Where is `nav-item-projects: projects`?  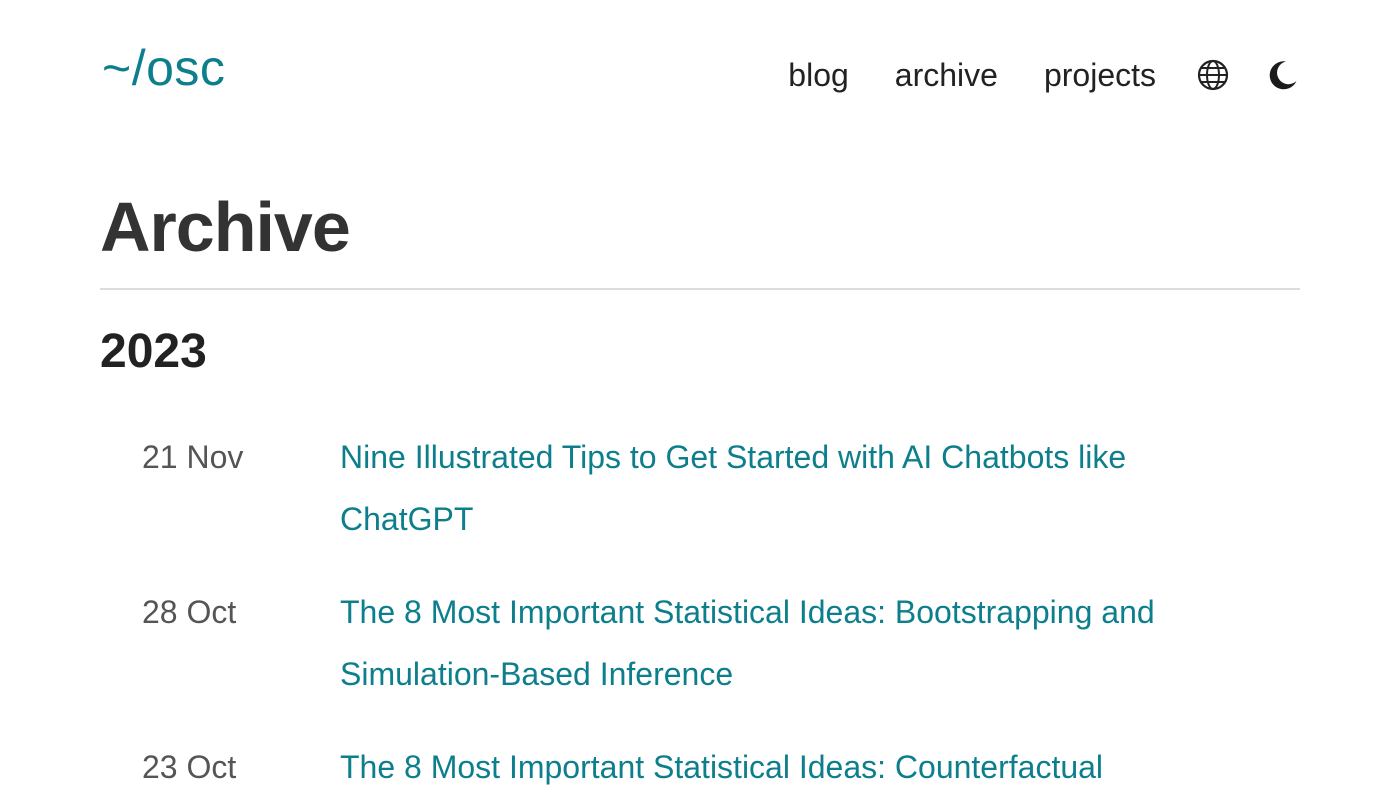
nav-item-projects: projects is located at coordinates (1100, 75).